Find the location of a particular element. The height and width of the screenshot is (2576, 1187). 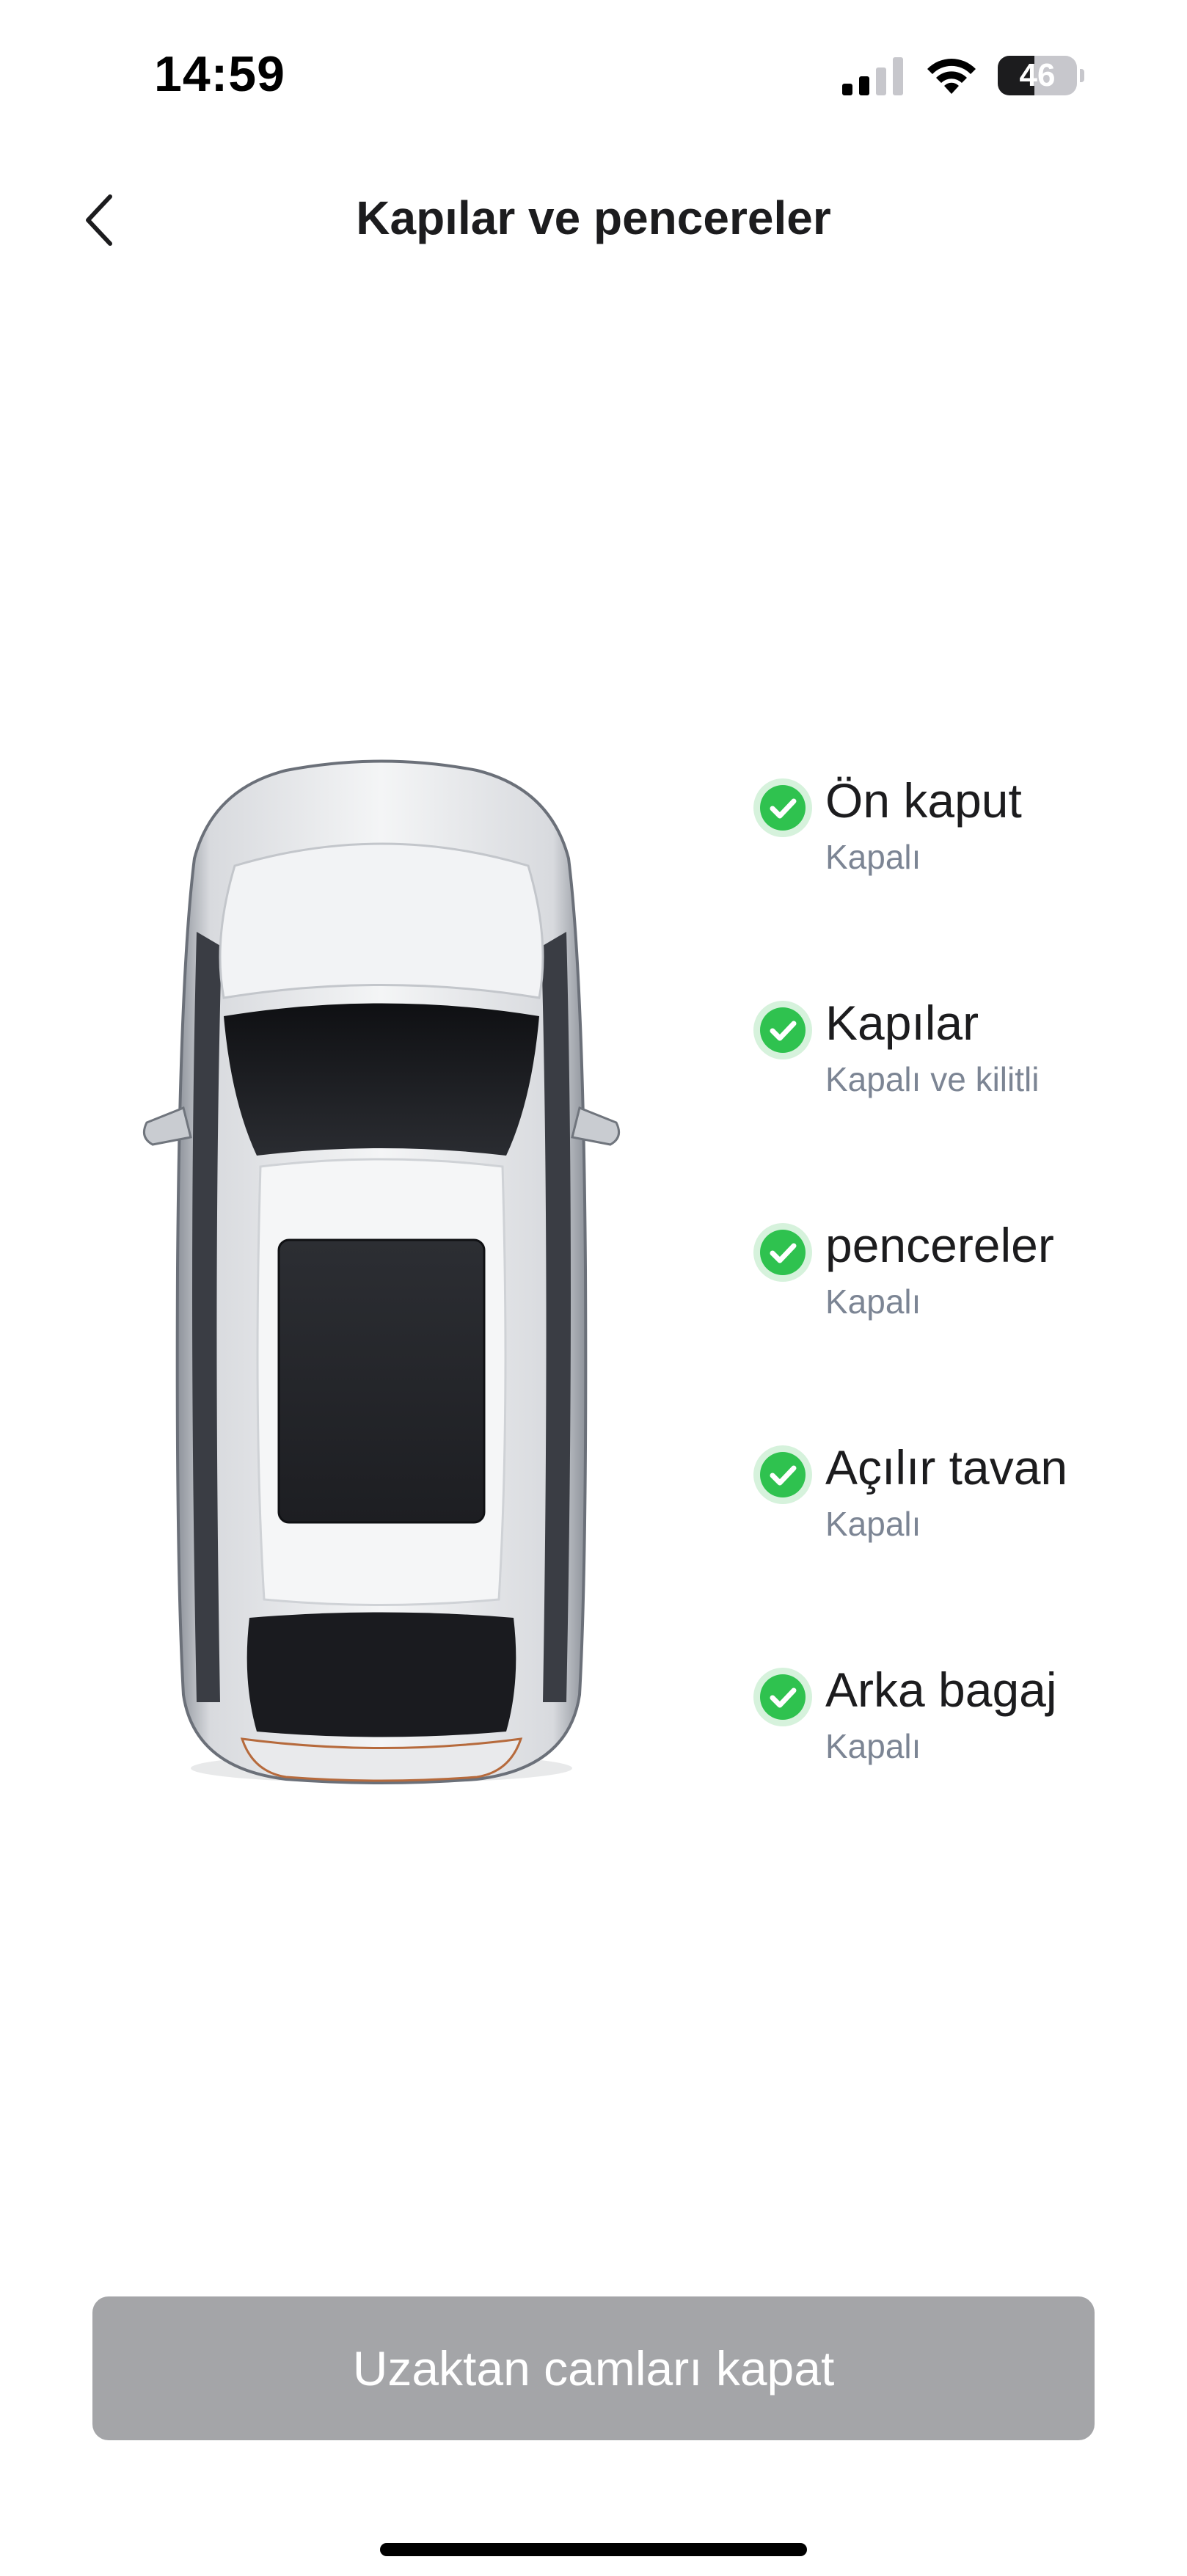

status-item-doors: Kapılar Kapalı ve kilitli is located at coordinates (957, 1044).